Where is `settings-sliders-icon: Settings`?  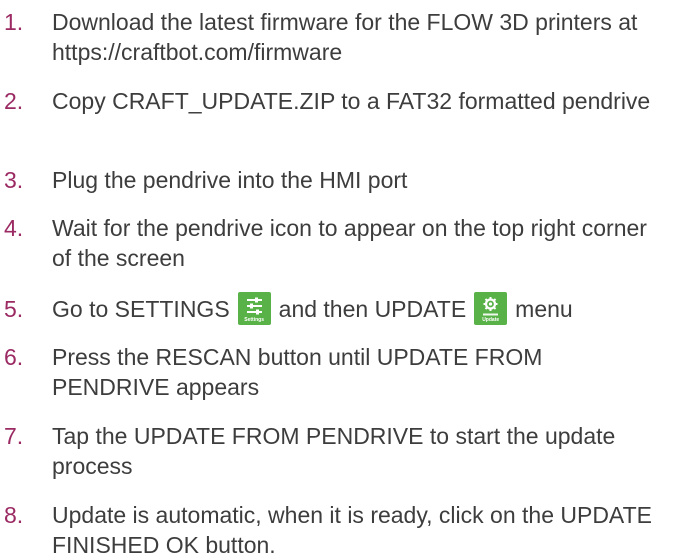
settings-sliders-icon: Settings is located at coordinates (254, 309).